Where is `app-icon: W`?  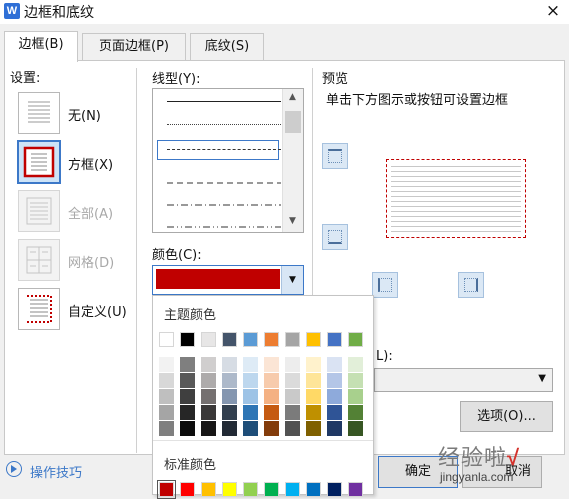 app-icon: W is located at coordinates (12, 11).